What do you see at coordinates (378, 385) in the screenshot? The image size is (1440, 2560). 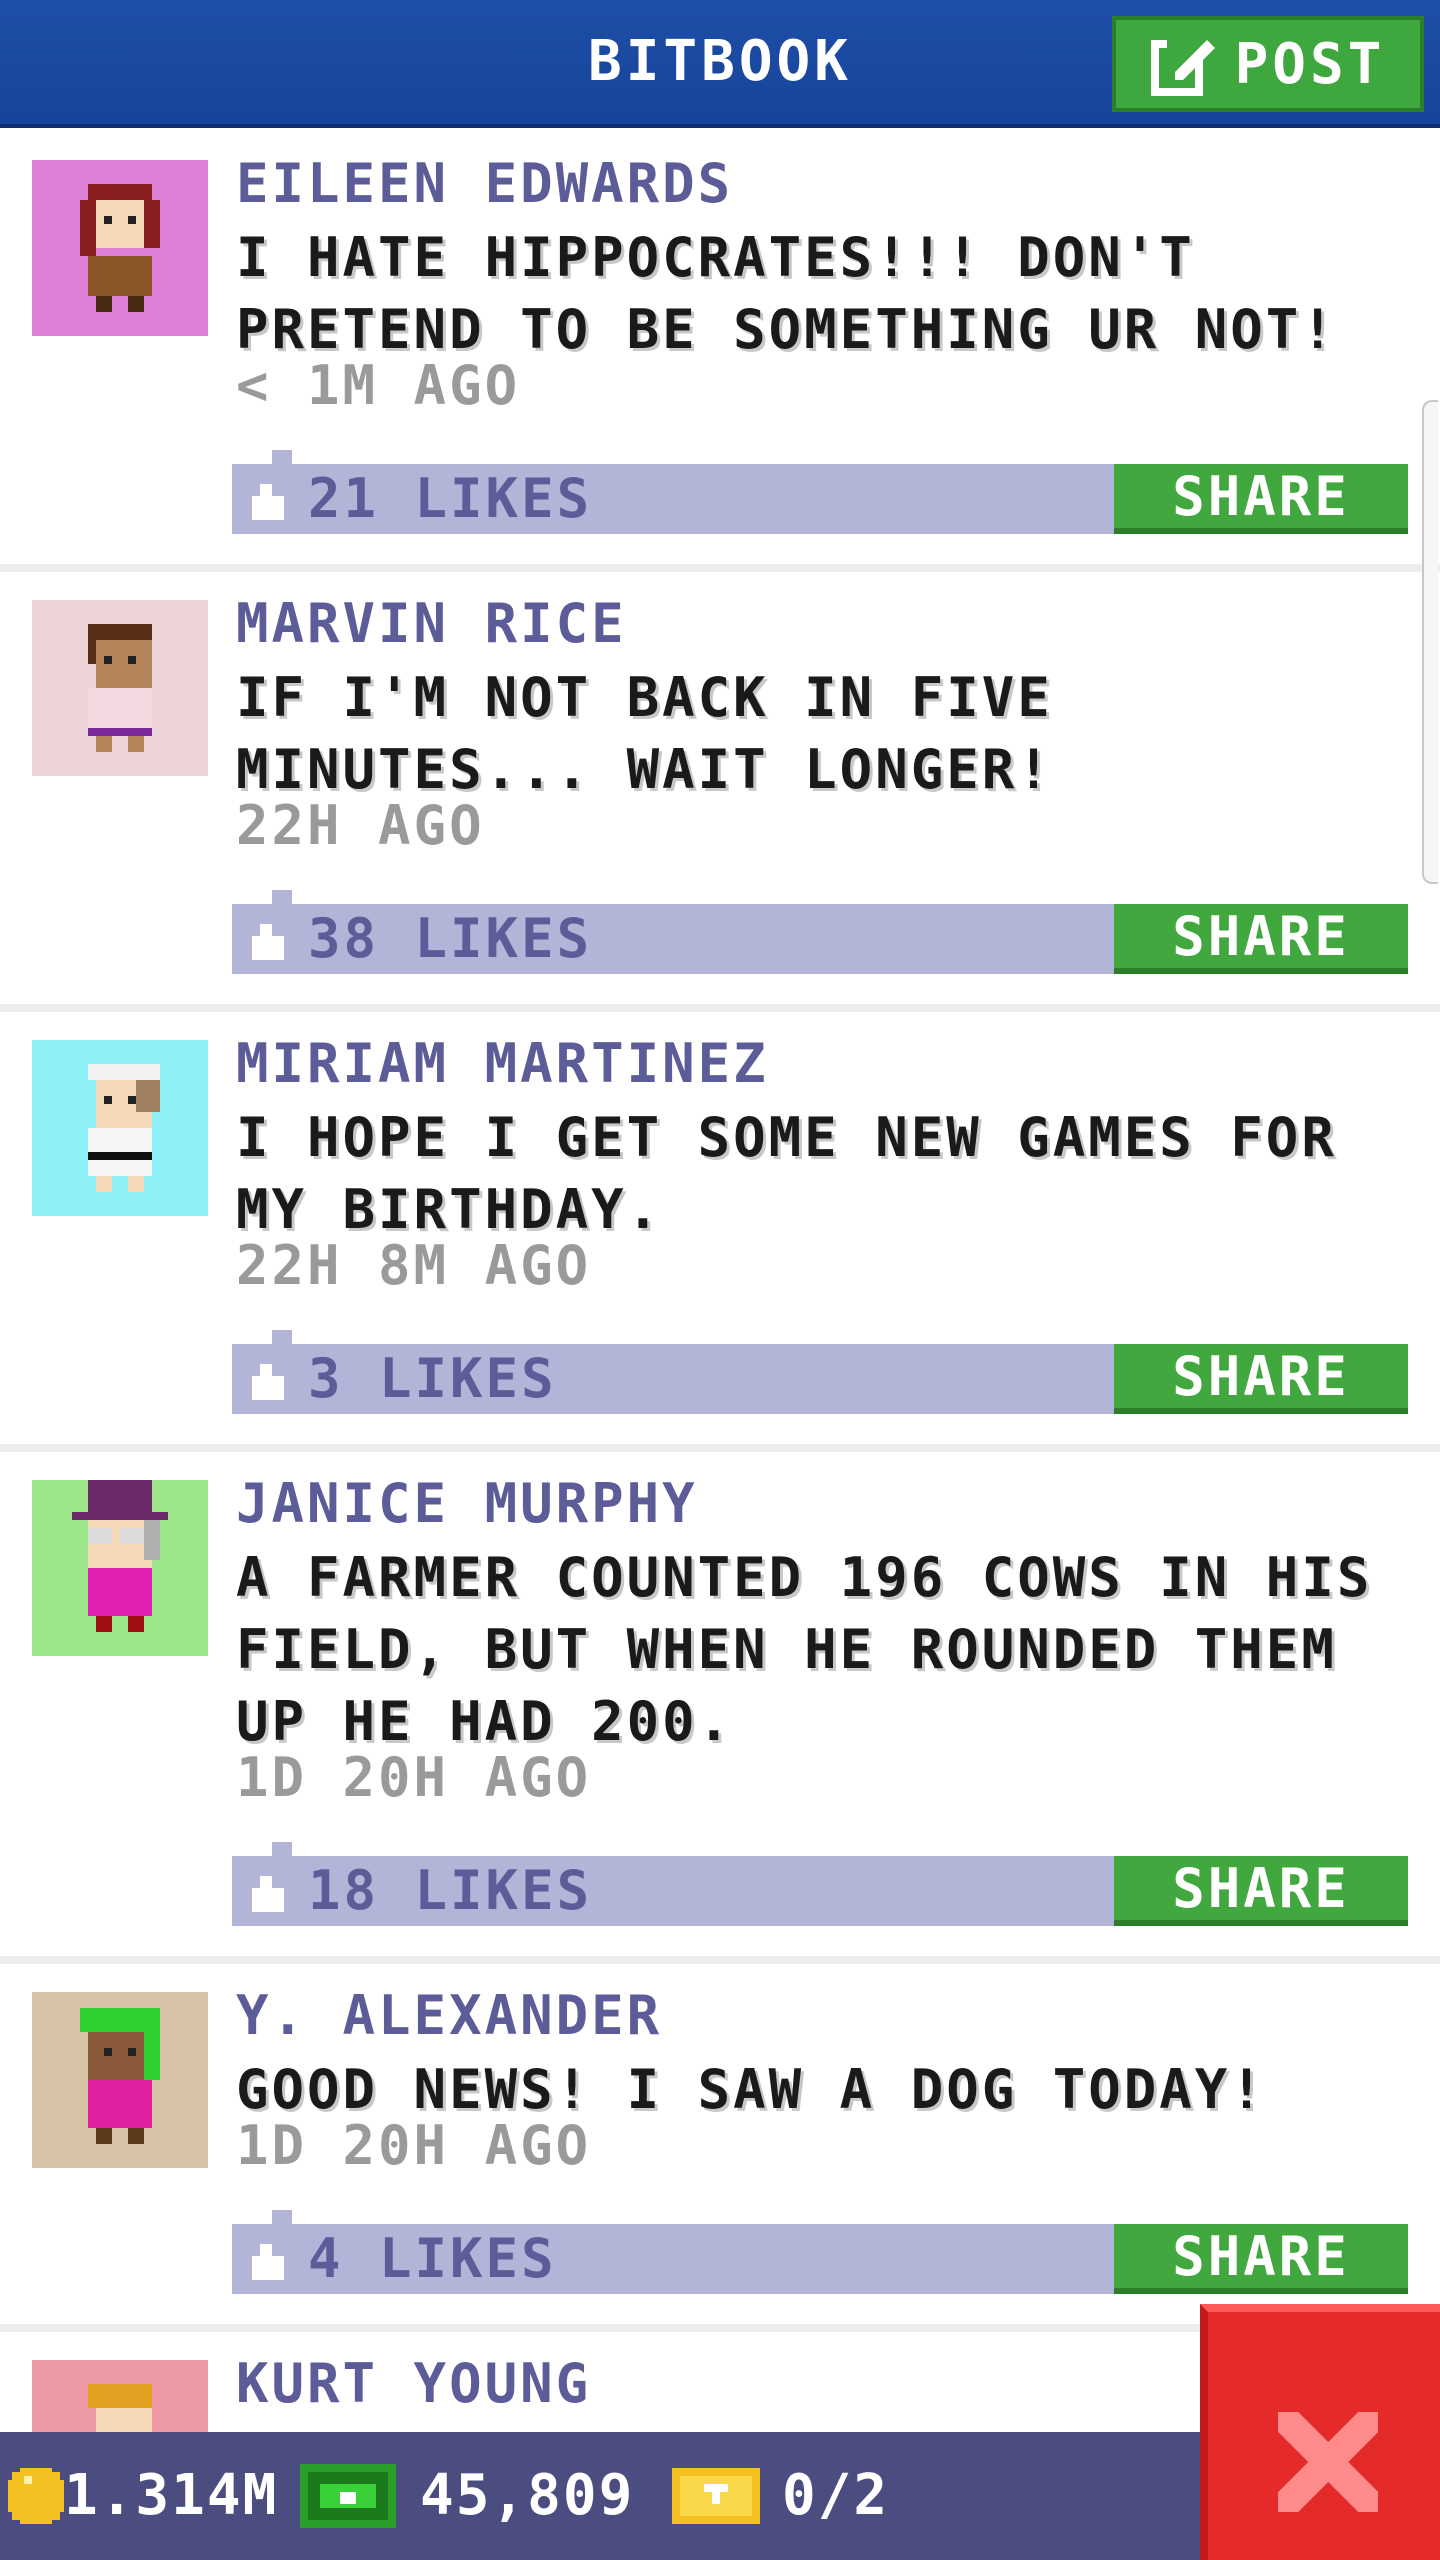 I see `post-time: < 1M AGO` at bounding box center [378, 385].